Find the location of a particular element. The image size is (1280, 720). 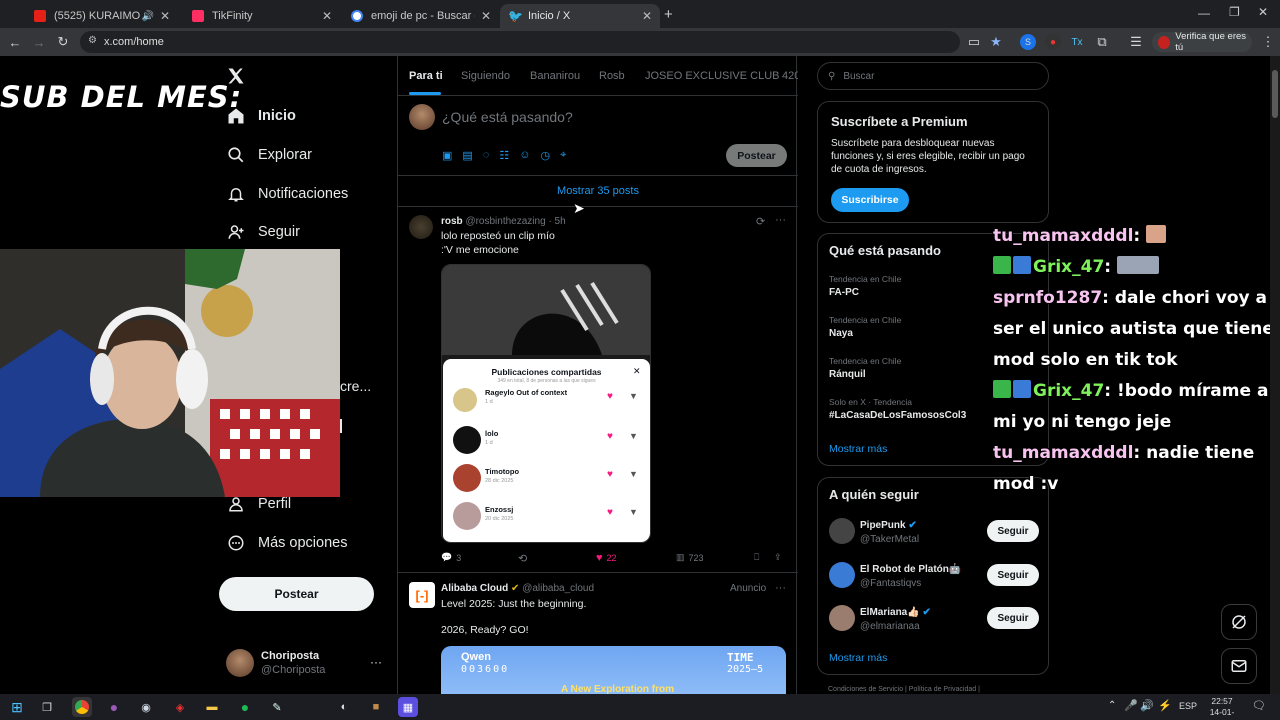

steam-icon: ◉ is located at coordinates (146, 707).